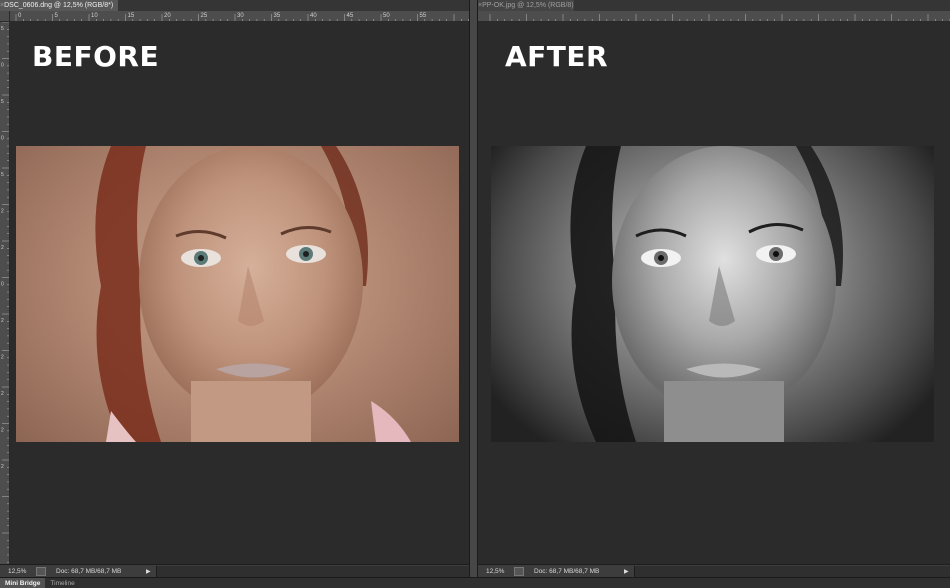 This screenshot has width=950, height=588. Describe the element at coordinates (386, 16) in the screenshot. I see `ruler-tick-label: 50` at that location.